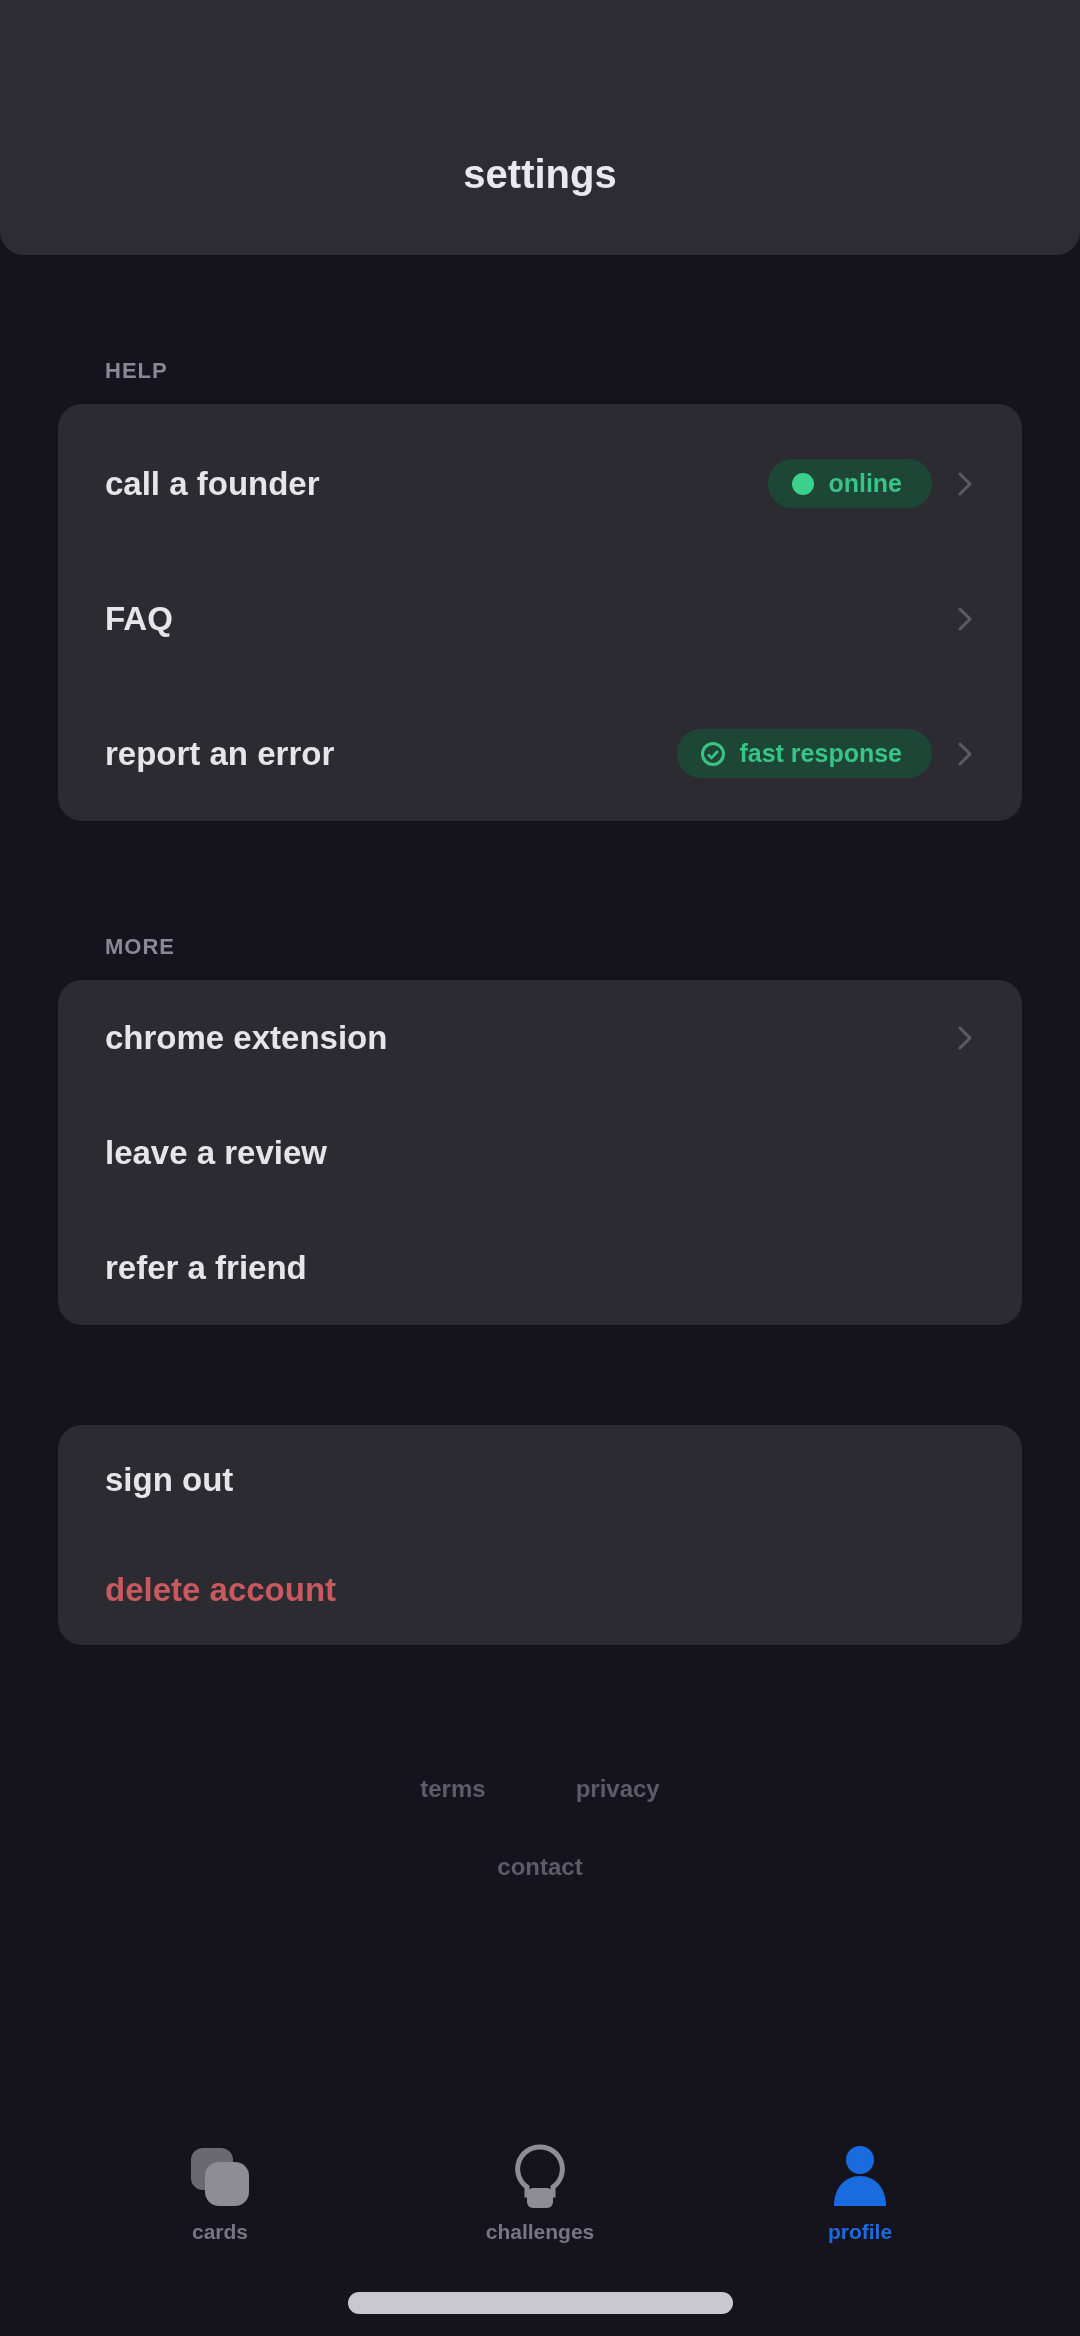  What do you see at coordinates (136, 371) in the screenshot?
I see `section-label: HELP` at bounding box center [136, 371].